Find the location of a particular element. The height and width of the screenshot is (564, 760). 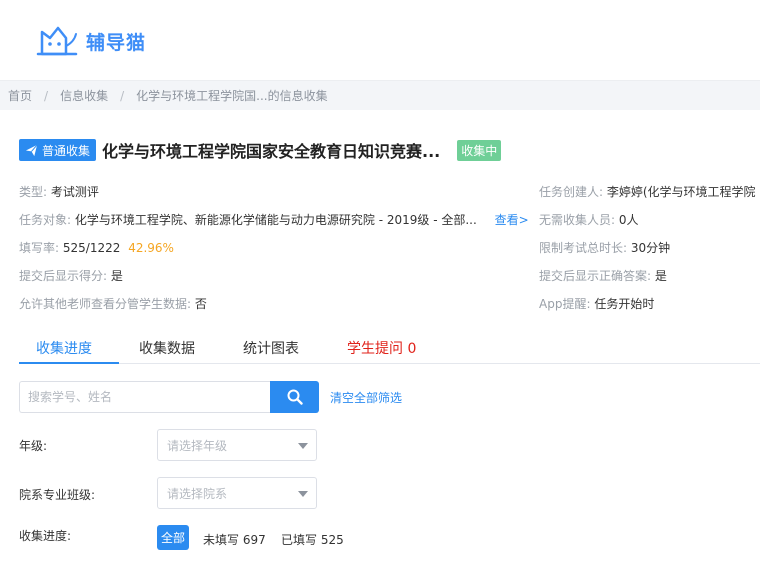

dept-select: 请选择院系 is located at coordinates (237, 493).